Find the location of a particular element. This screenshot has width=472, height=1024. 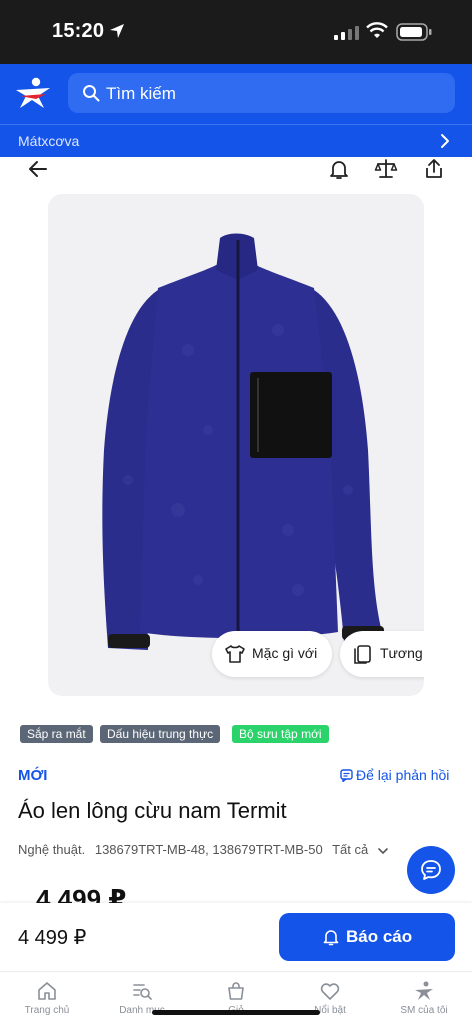

status-time: 15:20 is located at coordinates (78, 31).